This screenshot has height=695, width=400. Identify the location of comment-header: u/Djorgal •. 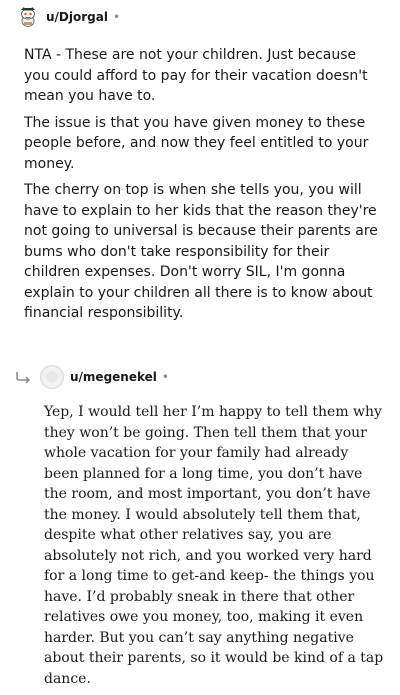
(200, 17).